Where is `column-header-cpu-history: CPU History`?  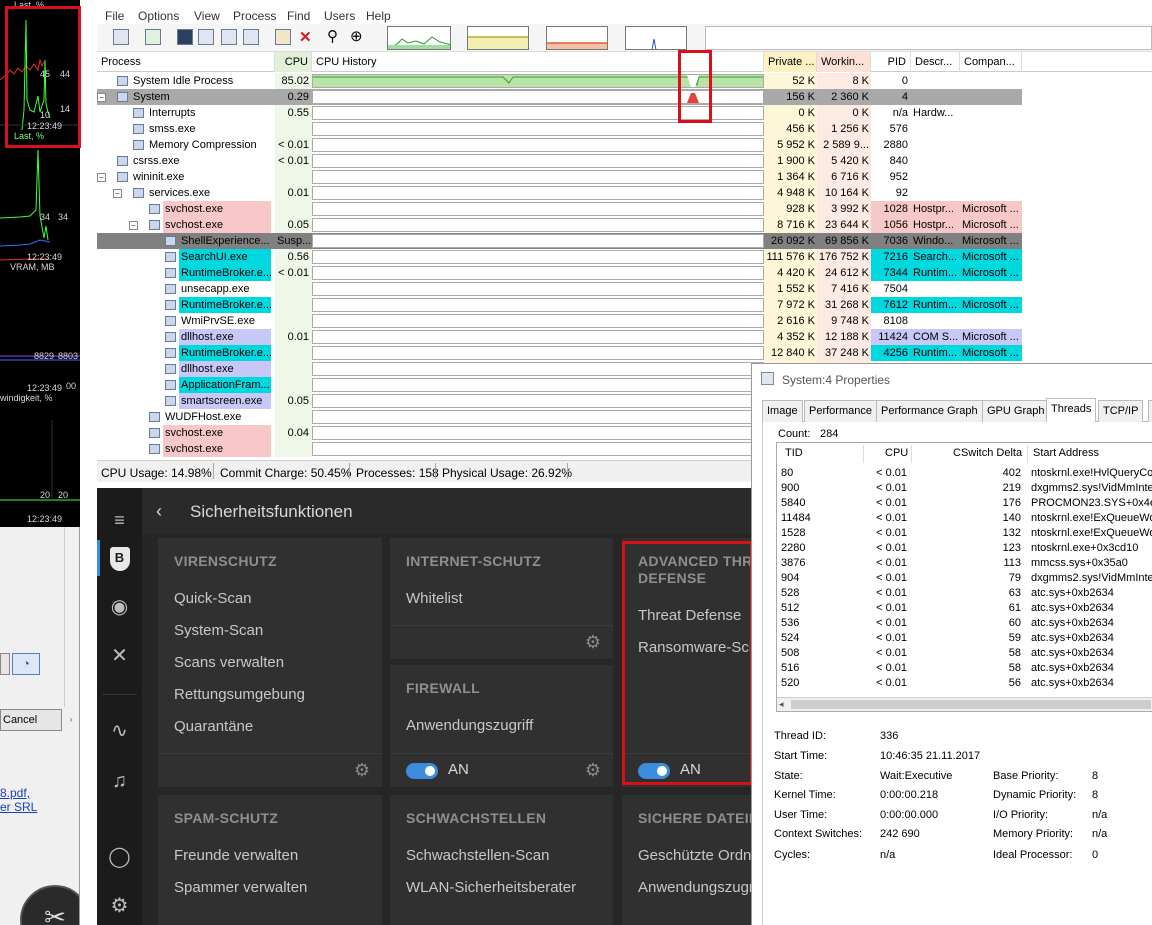 column-header-cpu-history: CPU History is located at coordinates (538, 62).